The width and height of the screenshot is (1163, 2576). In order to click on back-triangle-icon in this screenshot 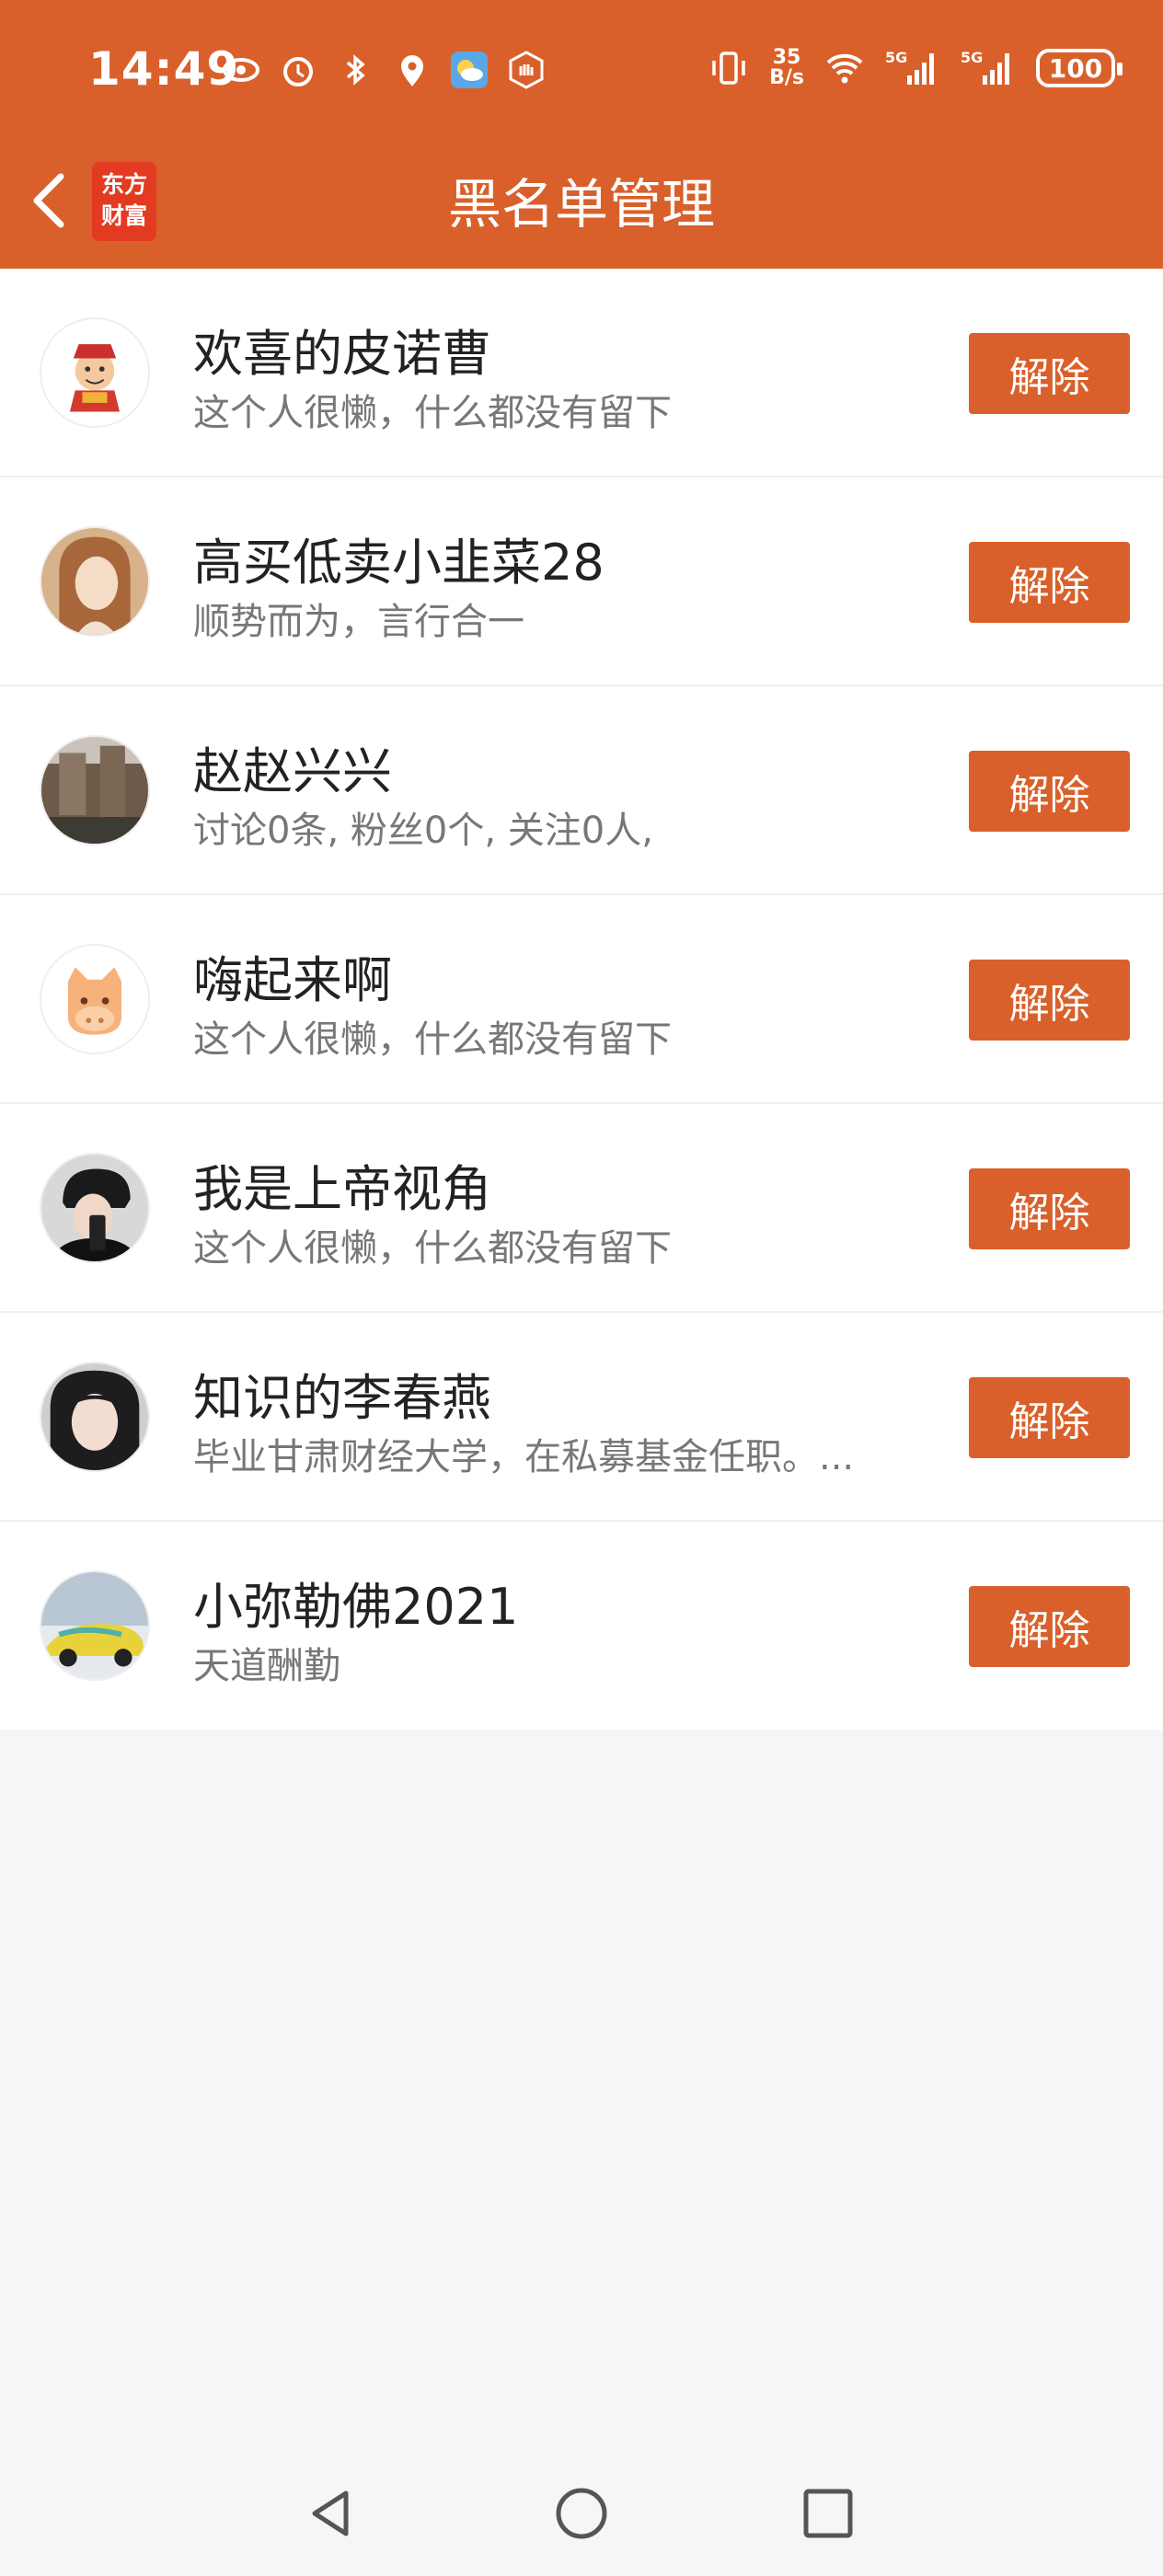, I will do `click(331, 2513)`.